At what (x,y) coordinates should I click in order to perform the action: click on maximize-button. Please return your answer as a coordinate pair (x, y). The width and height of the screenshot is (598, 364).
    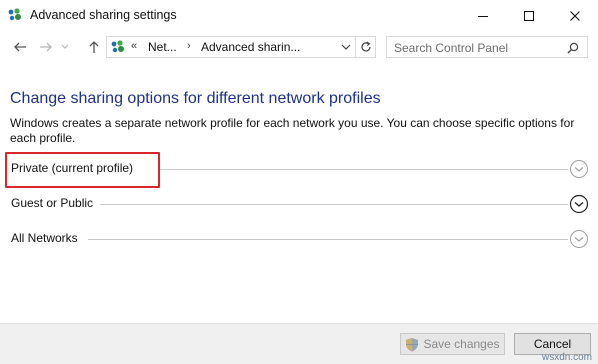
    Looking at the image, I should click on (529, 16).